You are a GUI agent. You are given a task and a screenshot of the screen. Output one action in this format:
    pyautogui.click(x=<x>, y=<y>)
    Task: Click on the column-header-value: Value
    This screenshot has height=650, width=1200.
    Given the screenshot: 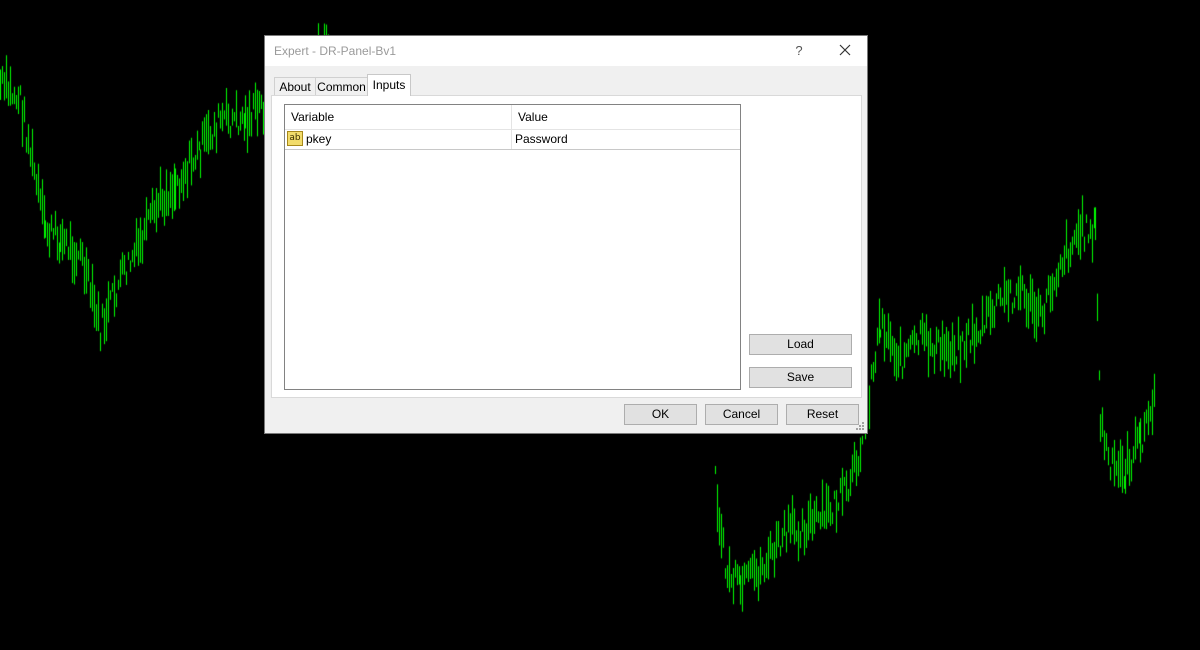 What is the action you would take?
    pyautogui.click(x=626, y=117)
    